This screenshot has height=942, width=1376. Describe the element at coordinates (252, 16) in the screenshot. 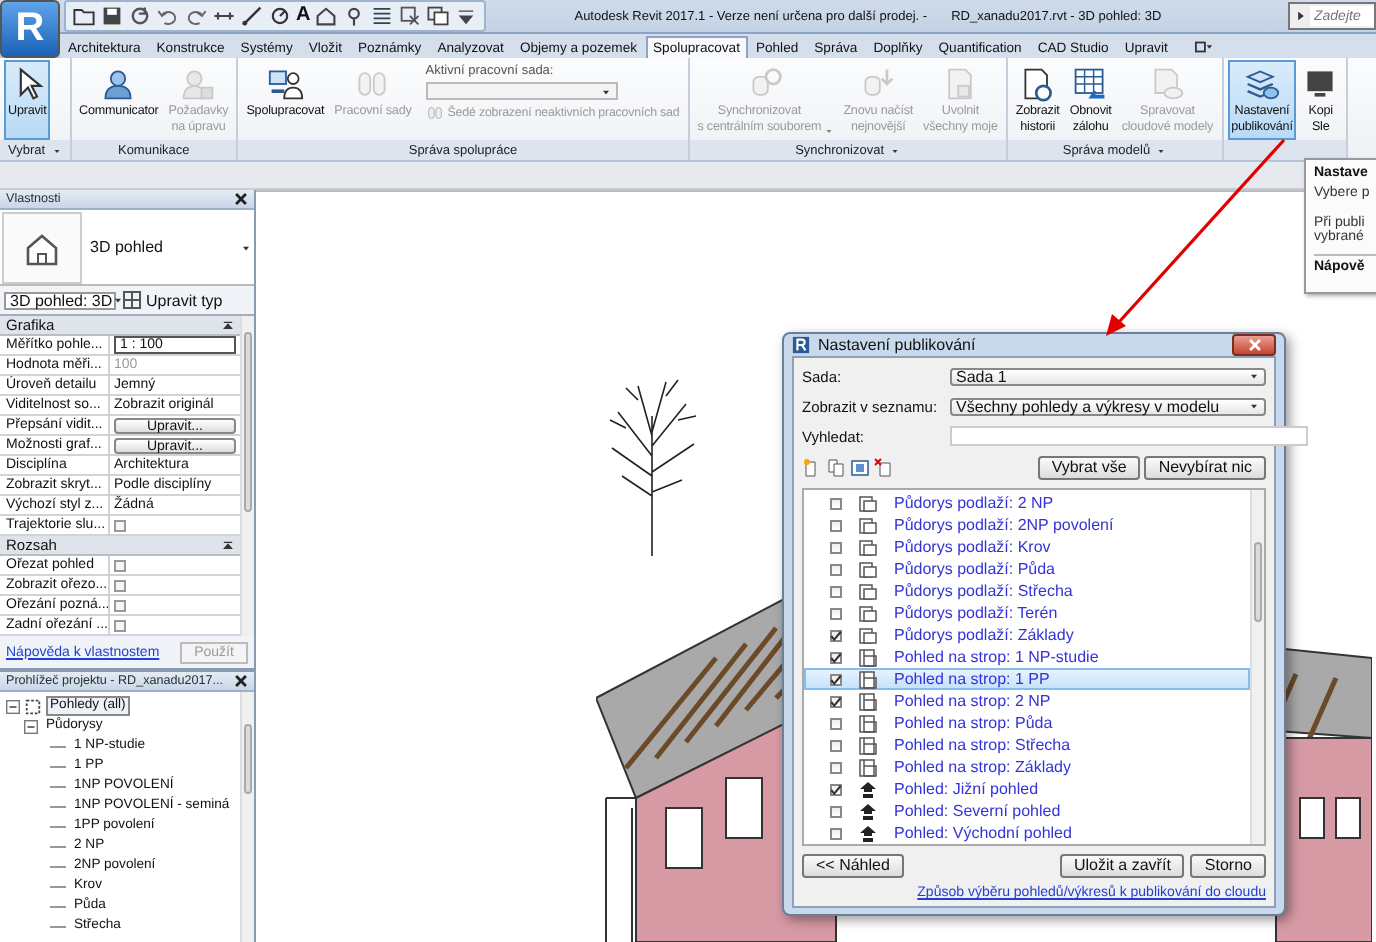

I see `dimension-icon` at that location.